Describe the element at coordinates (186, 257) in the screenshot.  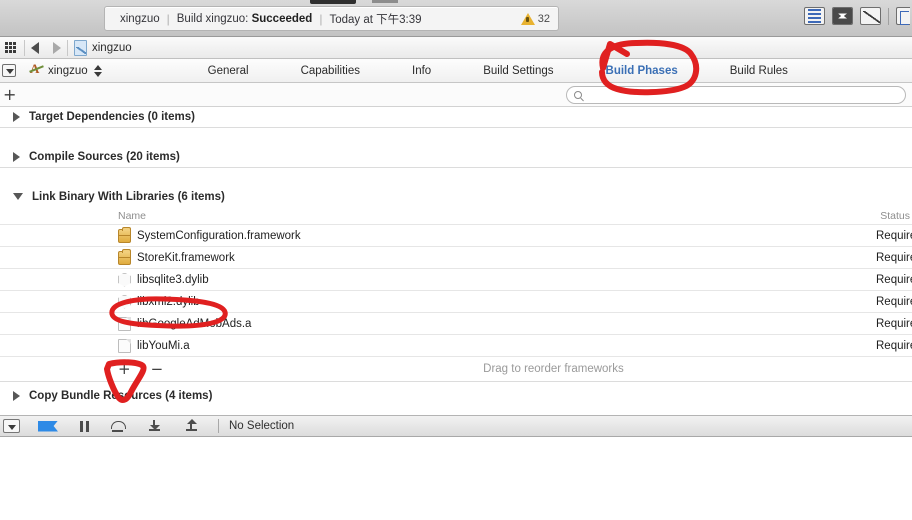
I see `library-name: StoreKit.framework` at that location.